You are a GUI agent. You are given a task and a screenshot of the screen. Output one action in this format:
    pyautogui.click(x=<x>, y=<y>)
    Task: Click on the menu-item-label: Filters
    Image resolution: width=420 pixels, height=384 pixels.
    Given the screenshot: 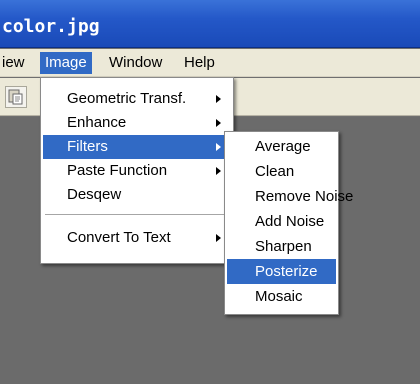 What is the action you would take?
    pyautogui.click(x=87, y=146)
    